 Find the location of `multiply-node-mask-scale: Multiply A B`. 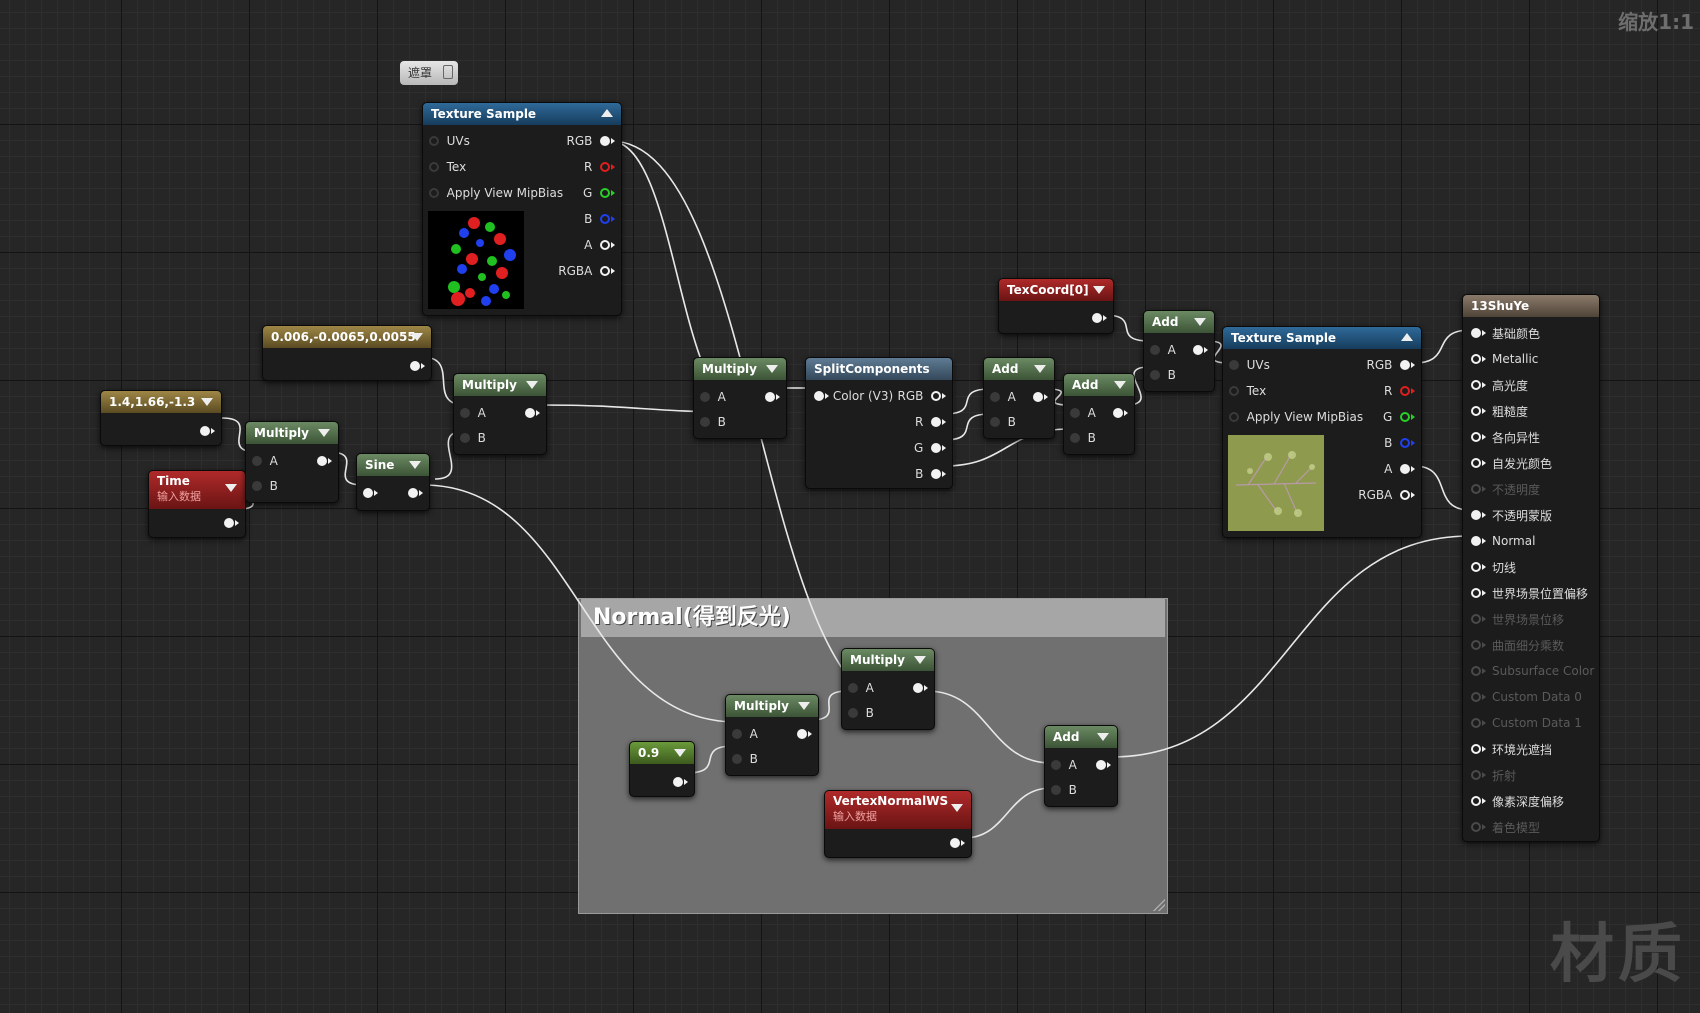

multiply-node-mask-scale: Multiply A B is located at coordinates (888, 689).